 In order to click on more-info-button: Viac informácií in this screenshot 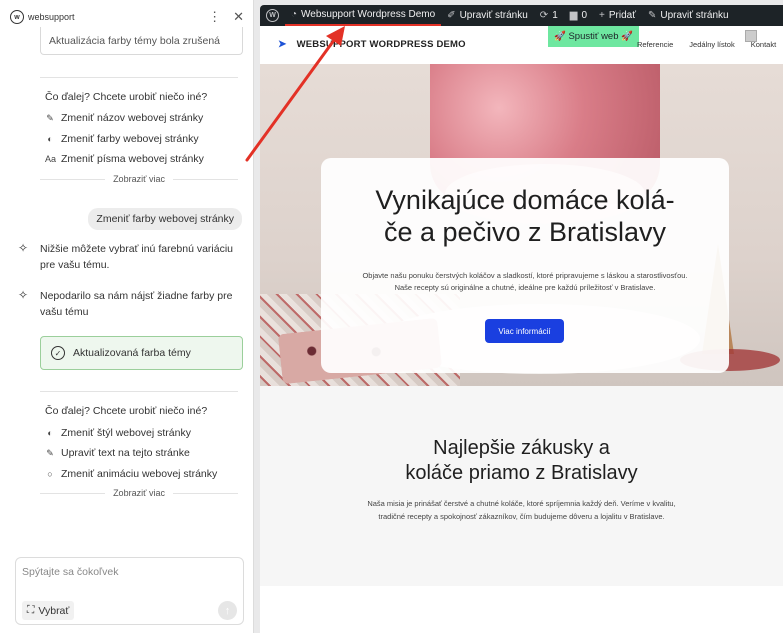, I will do `click(524, 331)`.